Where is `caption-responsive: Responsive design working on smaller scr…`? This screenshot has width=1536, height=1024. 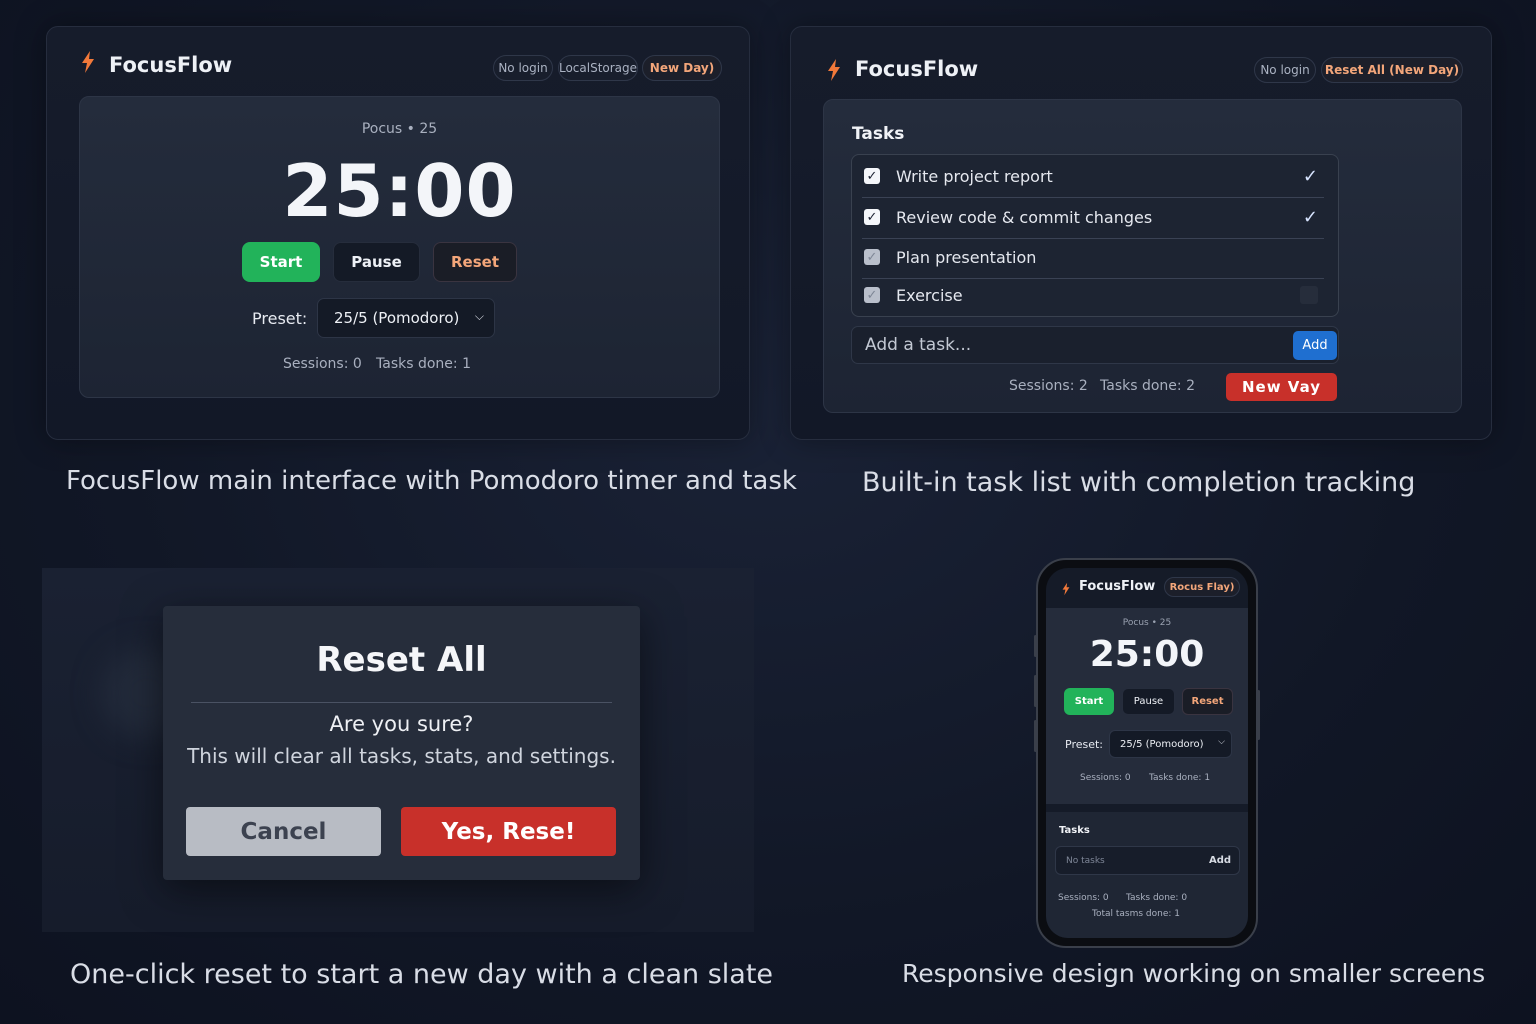
caption-responsive: Responsive design working on smaller scr… is located at coordinates (1194, 973).